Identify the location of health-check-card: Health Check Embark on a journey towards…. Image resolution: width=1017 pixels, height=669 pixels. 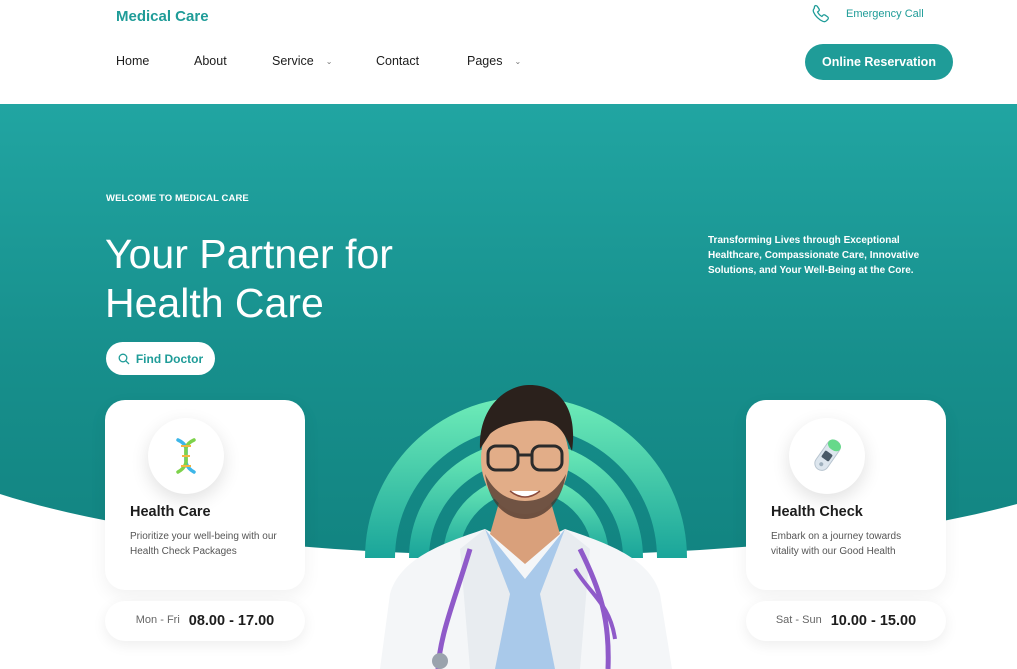
(846, 495).